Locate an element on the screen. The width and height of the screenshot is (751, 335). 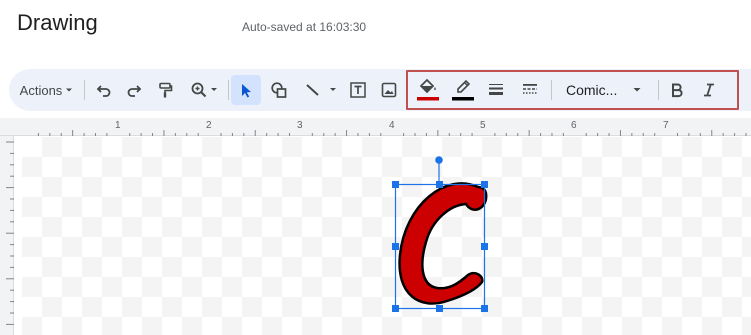
letter-c-shape is located at coordinates (443, 243).